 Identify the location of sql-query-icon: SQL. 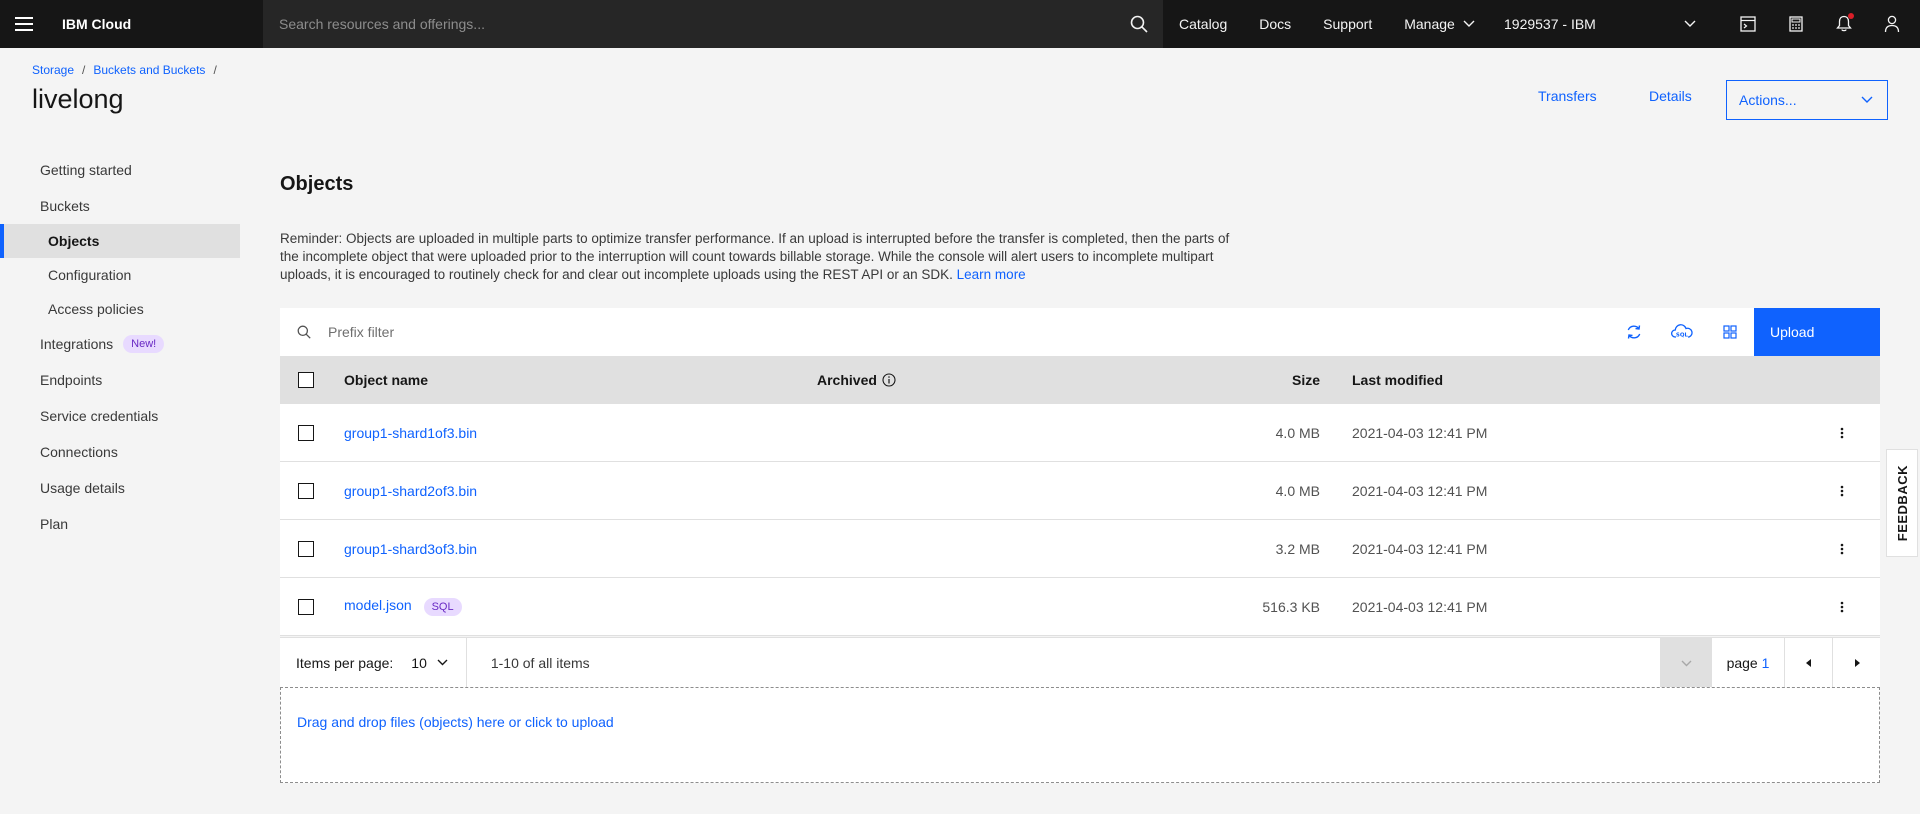
(1682, 332).